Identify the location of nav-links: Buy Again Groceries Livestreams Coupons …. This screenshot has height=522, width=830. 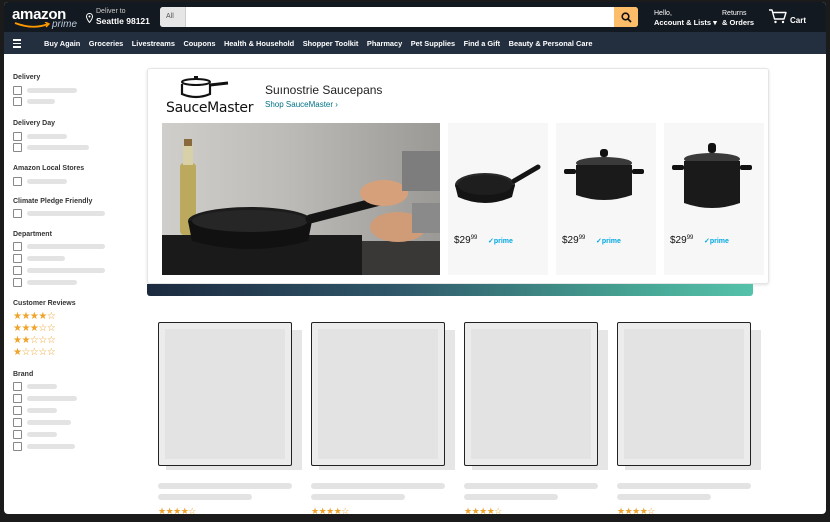
(322, 43).